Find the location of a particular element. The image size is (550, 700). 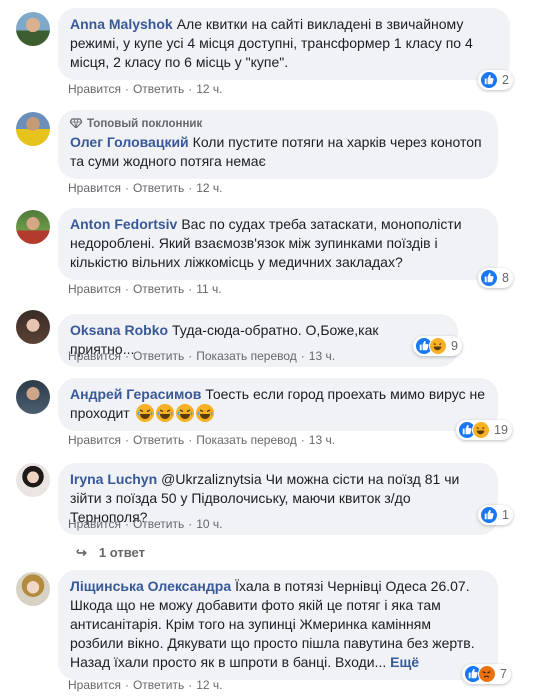

reaction-summary: 2 is located at coordinates (495, 80).